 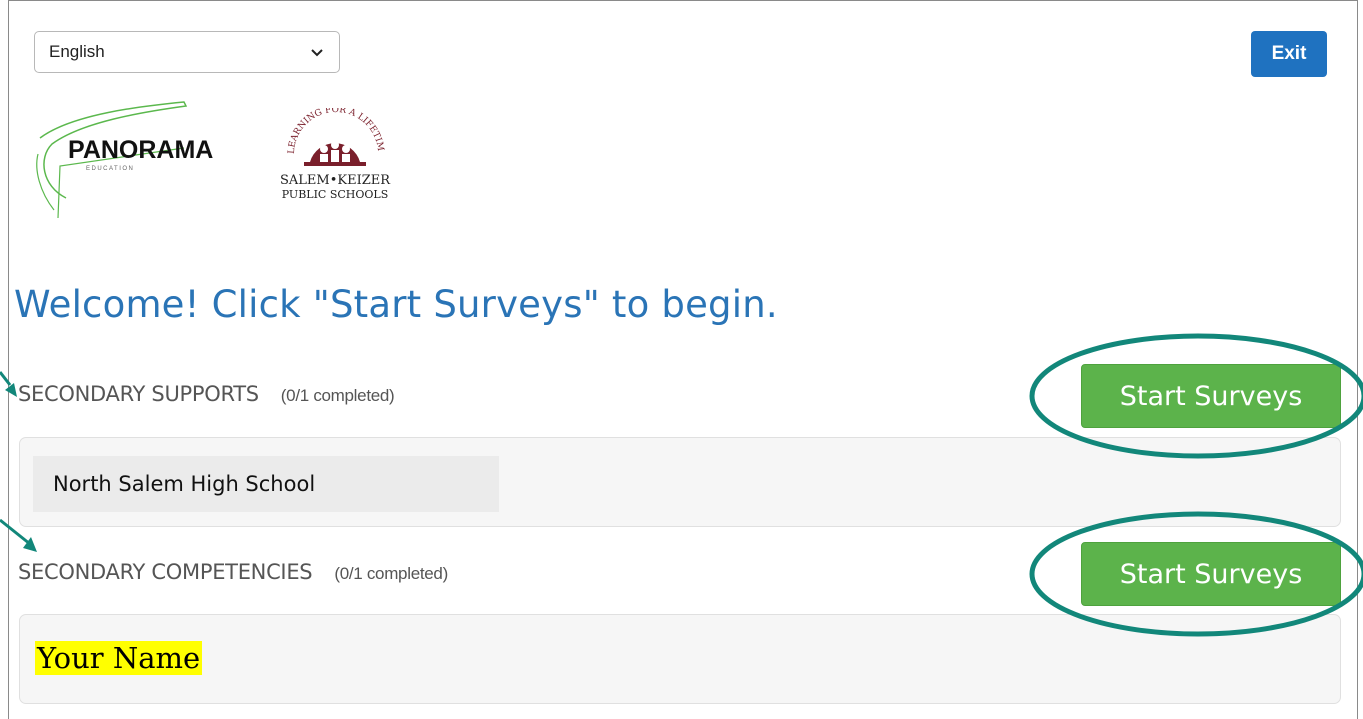 I want to click on section-title-secondary-competencies: SECONDARY COMPETENCIES (0/1 completed), so click(x=233, y=572).